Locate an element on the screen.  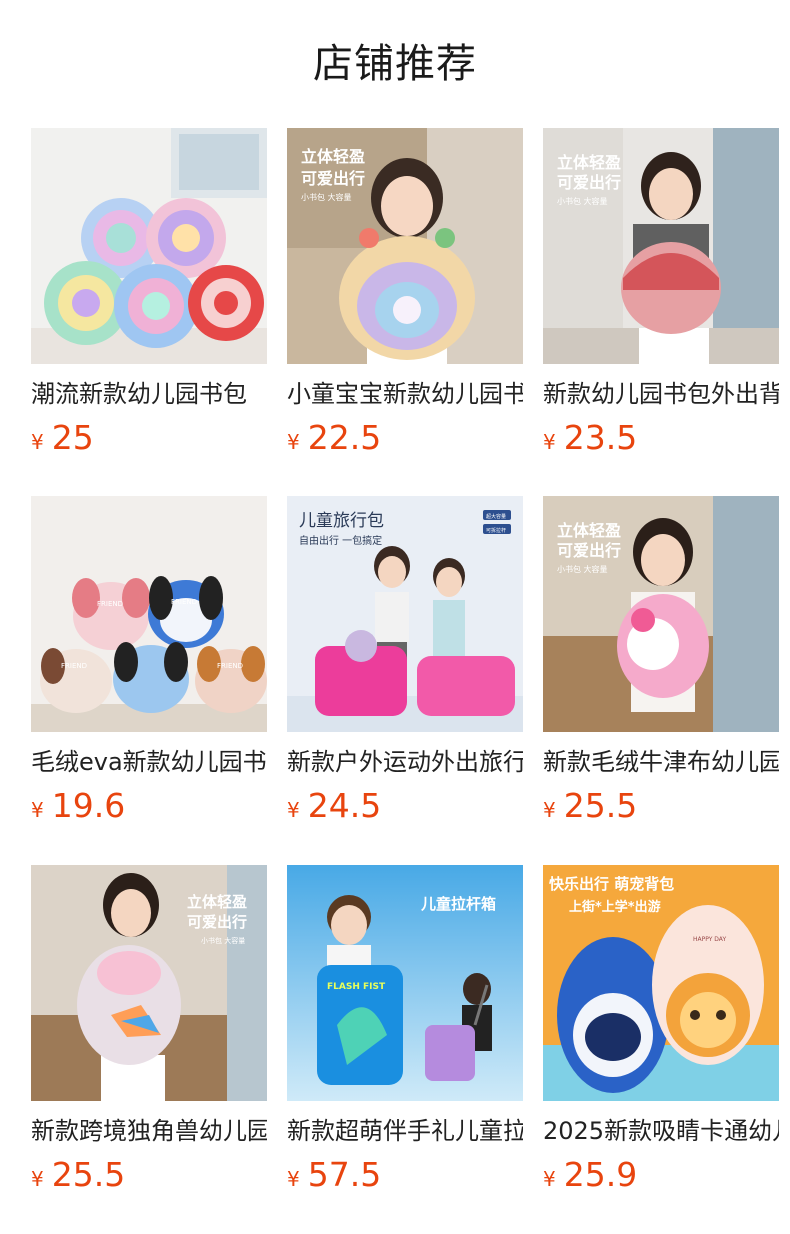
product-price: ¥23.5 is located at coordinates (590, 438).